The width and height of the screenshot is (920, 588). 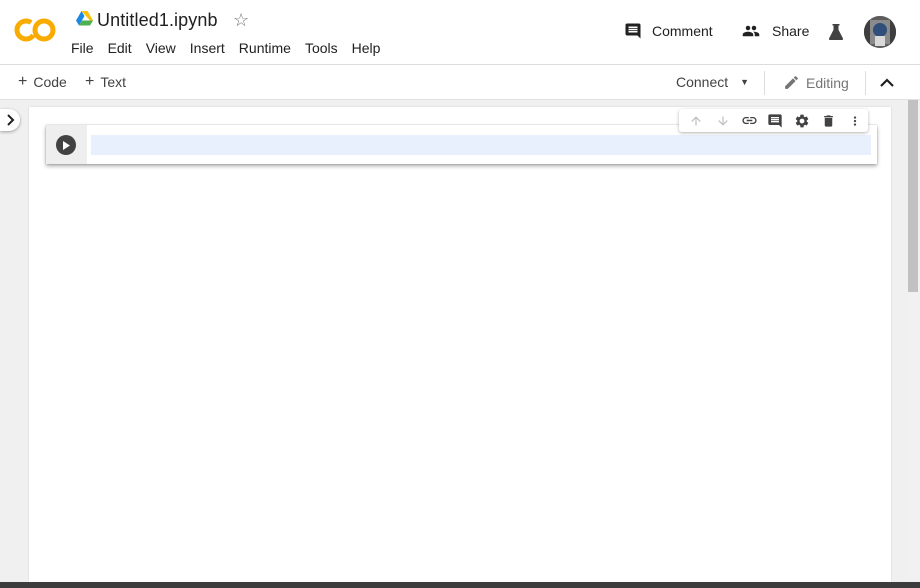 What do you see at coordinates (120, 48) in the screenshot?
I see `menu-edit: Edit` at bounding box center [120, 48].